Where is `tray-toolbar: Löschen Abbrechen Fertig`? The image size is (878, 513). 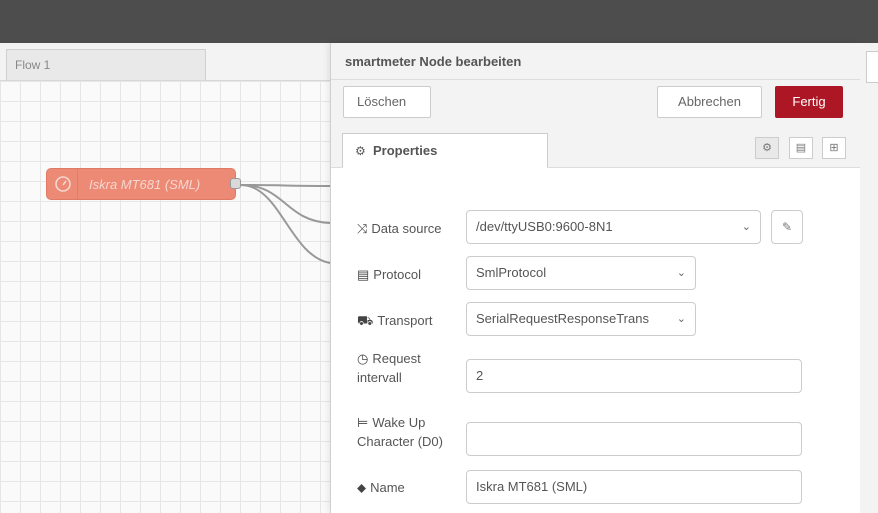 tray-toolbar: Löschen Abbrechen Fertig is located at coordinates (596, 102).